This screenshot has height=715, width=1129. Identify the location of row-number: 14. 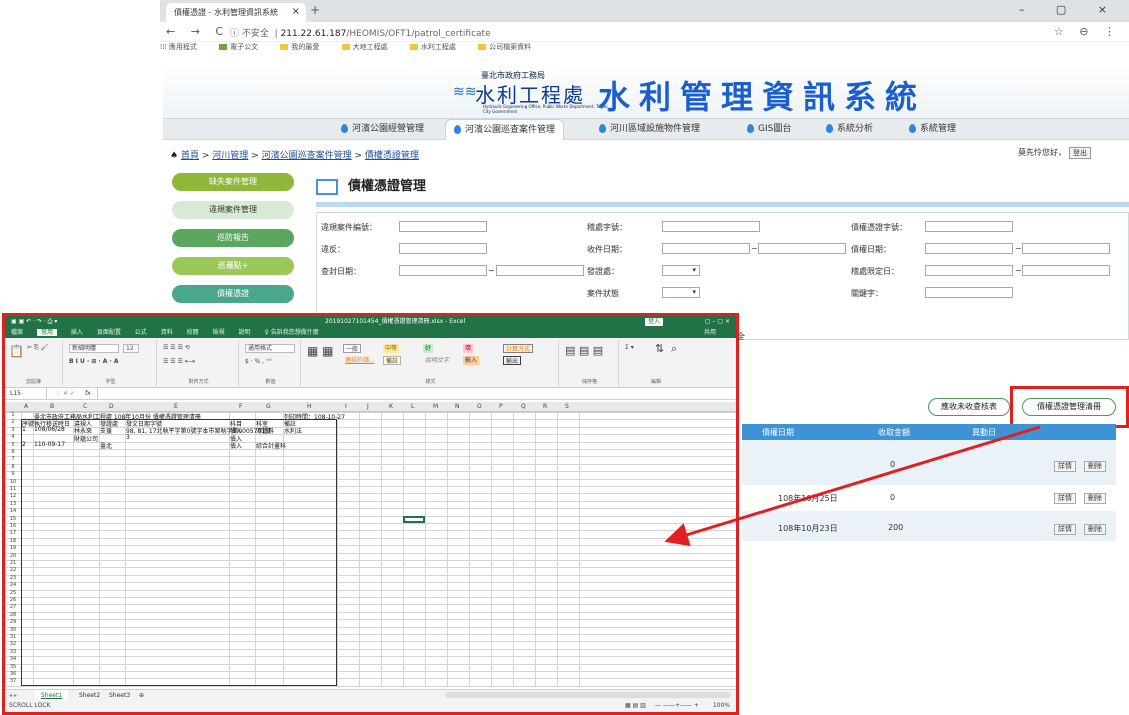
(13, 511).